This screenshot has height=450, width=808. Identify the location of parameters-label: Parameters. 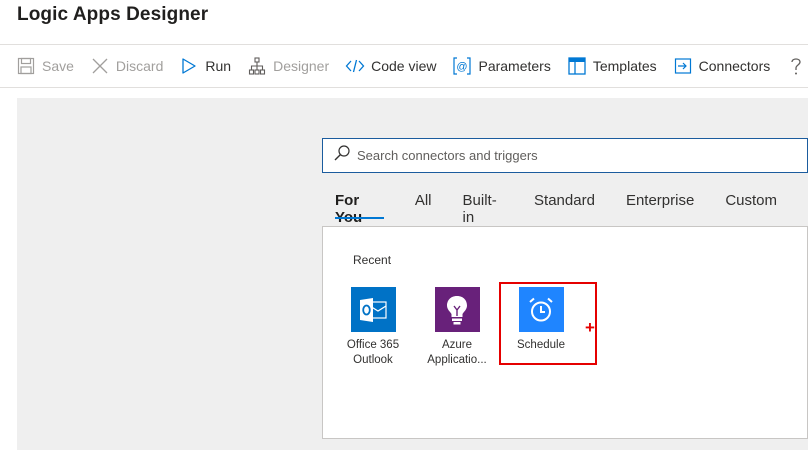
(514, 66).